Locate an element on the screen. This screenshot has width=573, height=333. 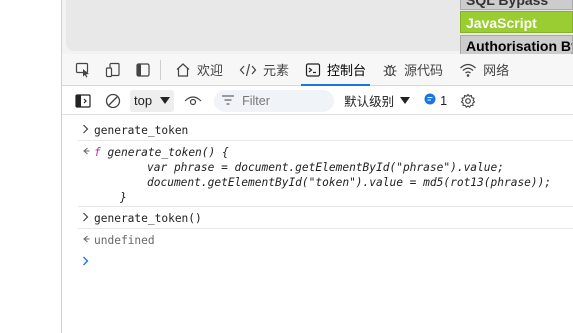
dock-side-icon is located at coordinates (143, 70).